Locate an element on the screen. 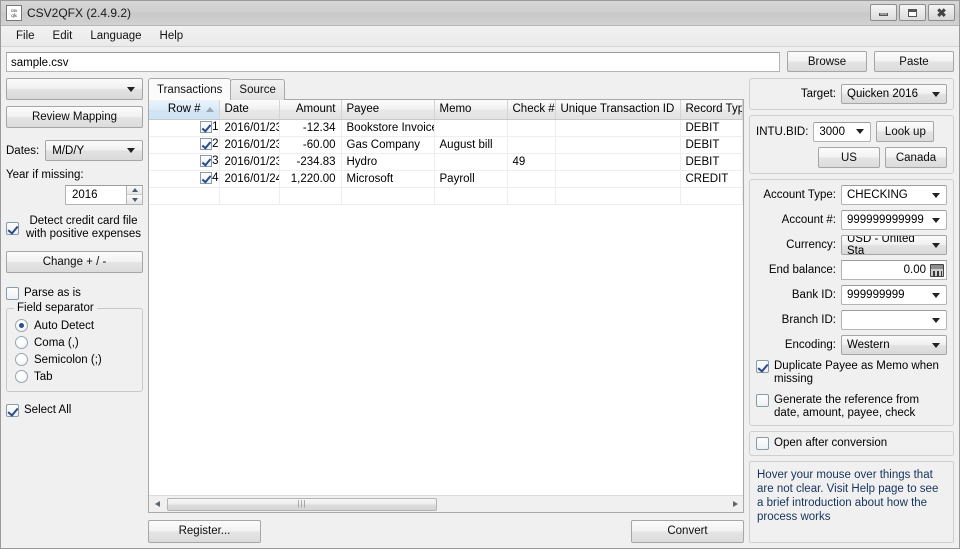  us-button: US is located at coordinates (849, 157).